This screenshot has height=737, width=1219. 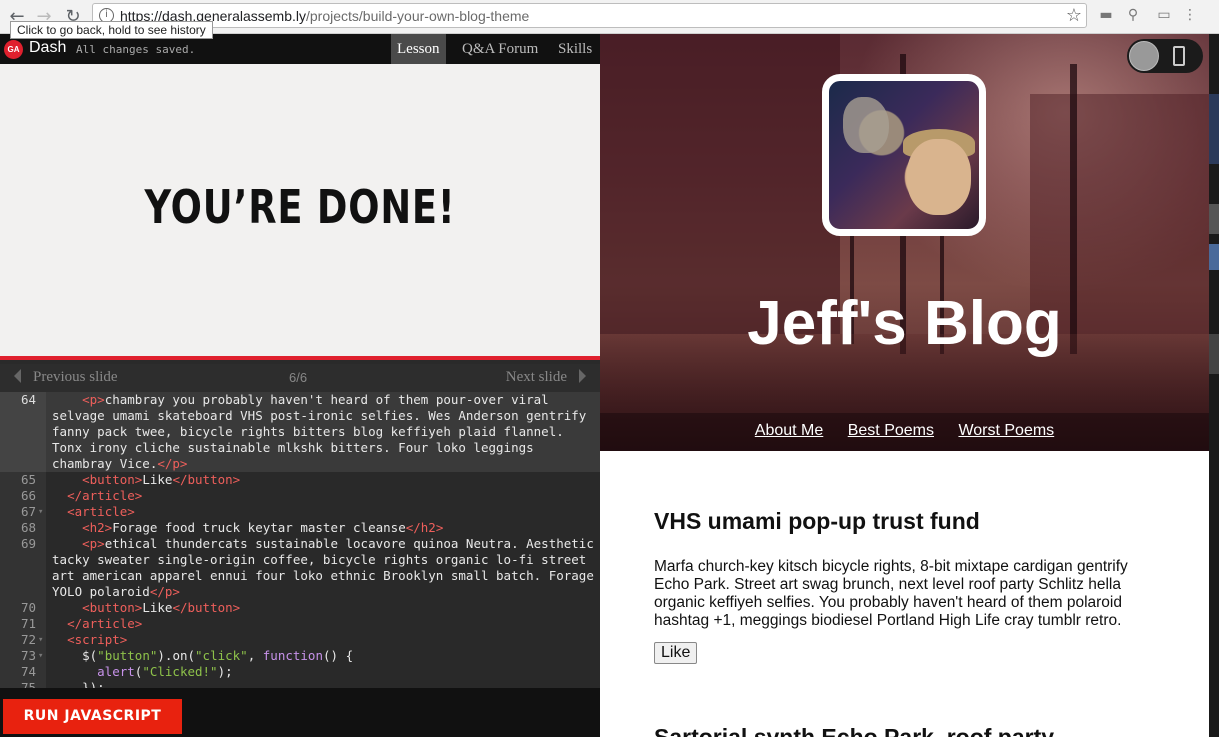 I want to click on extension-search-icon: ⚲, so click(x=1133, y=16).